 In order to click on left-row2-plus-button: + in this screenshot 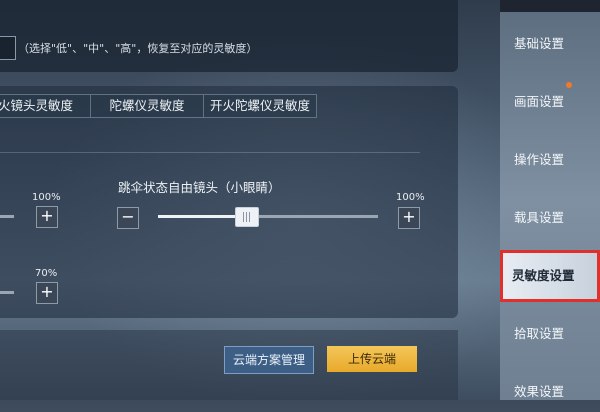, I will do `click(47, 293)`.